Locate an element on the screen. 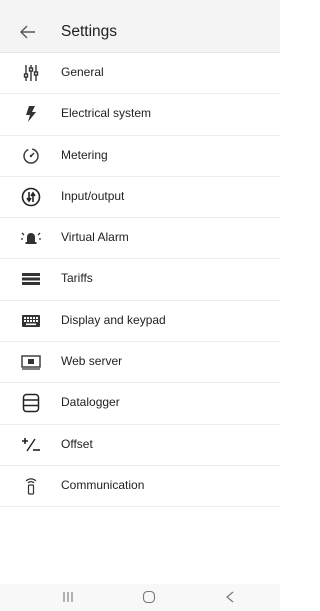  recent-apps-button is located at coordinates (68, 597).